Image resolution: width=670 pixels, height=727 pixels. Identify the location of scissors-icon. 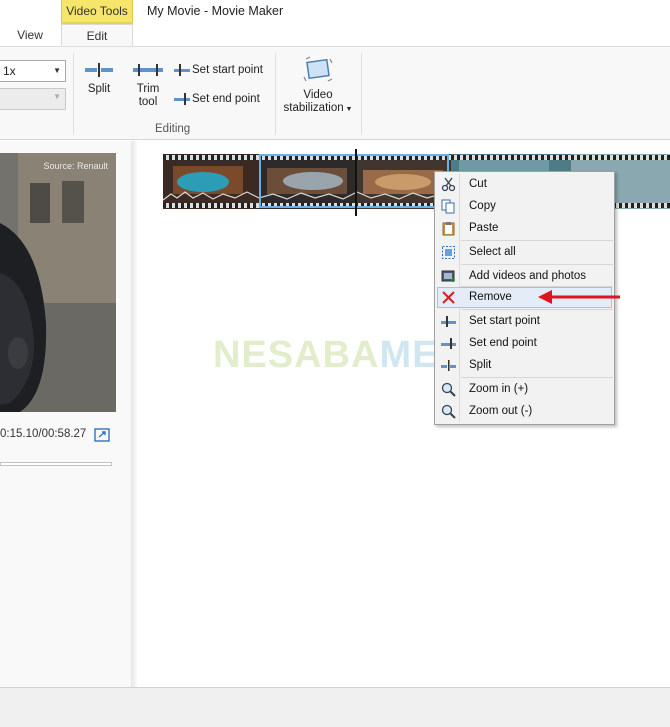
(448, 184).